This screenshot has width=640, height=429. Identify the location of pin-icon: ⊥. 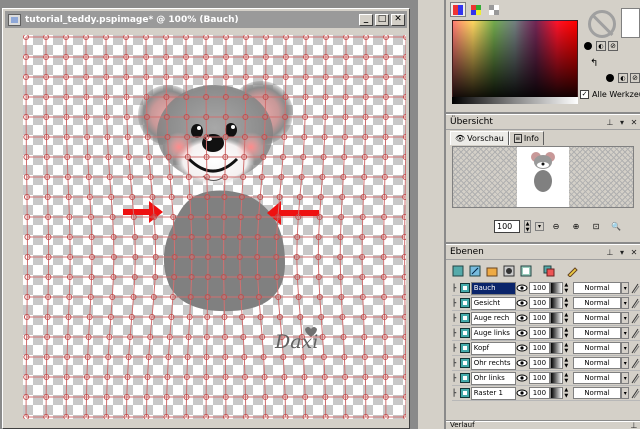
(610, 122).